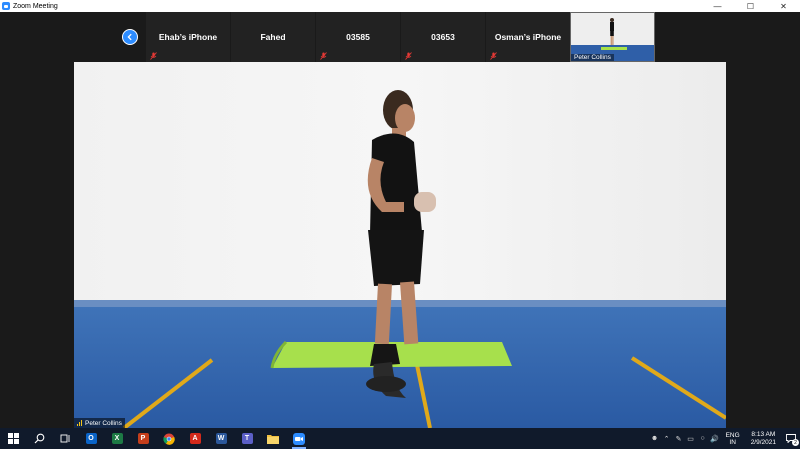 The image size is (800, 449). I want to click on wifi-icon: ○, so click(703, 438).